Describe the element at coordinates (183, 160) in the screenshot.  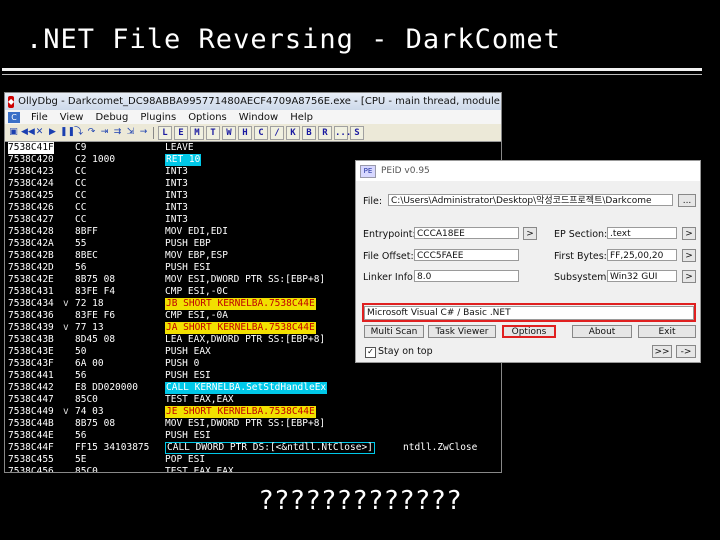
I see `disasm-instruction: RET 10` at that location.